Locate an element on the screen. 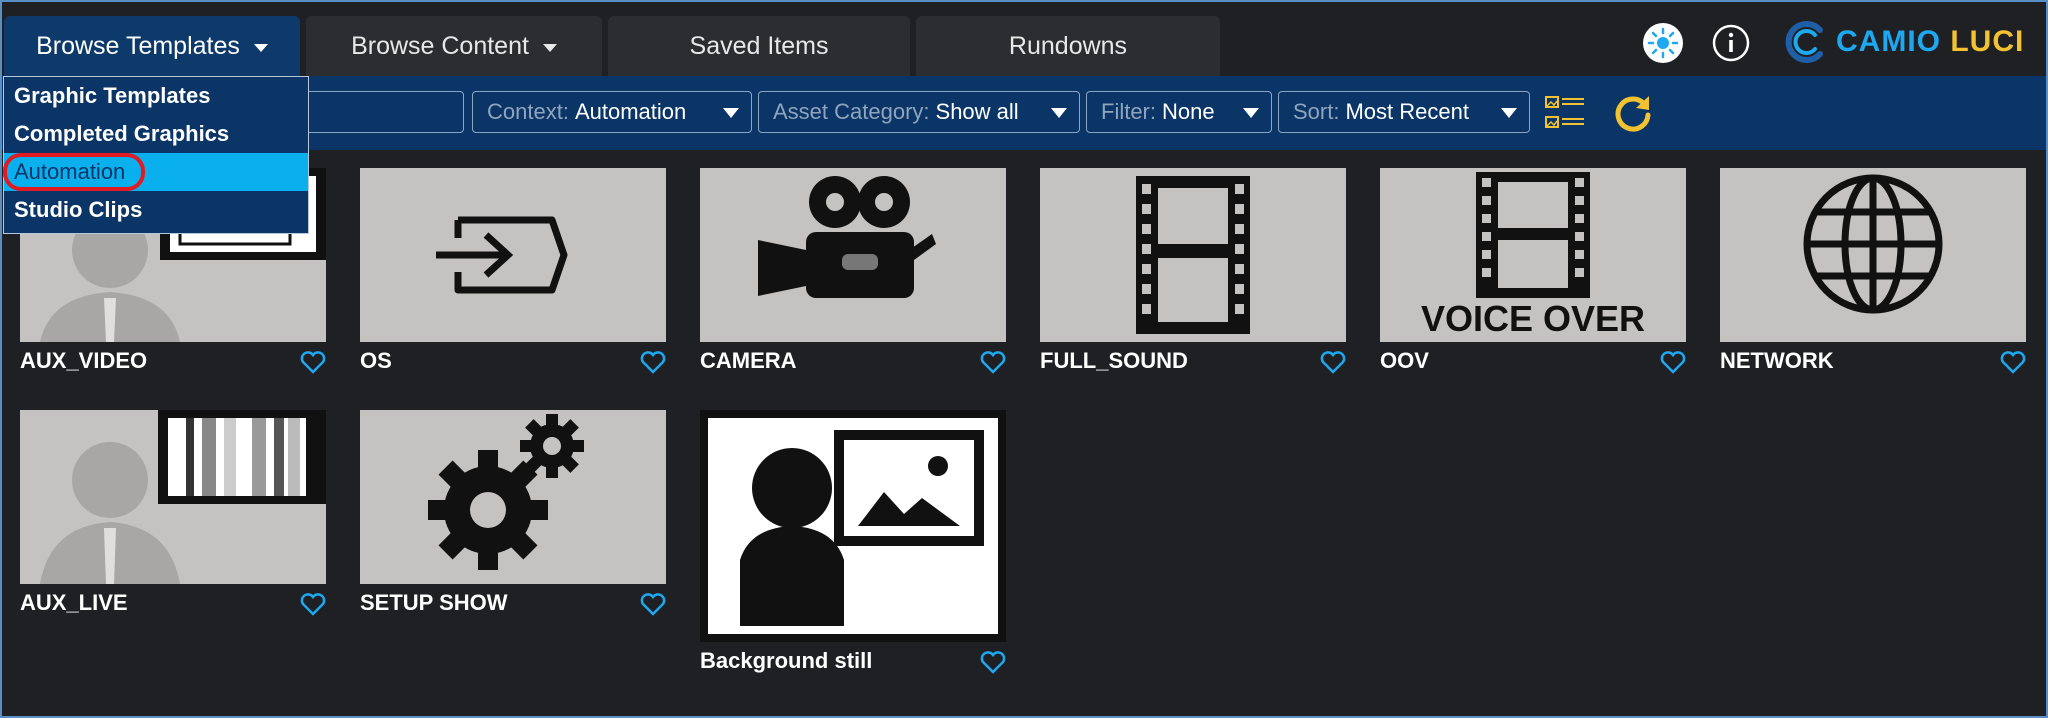  context-value: Automation is located at coordinates (630, 111).